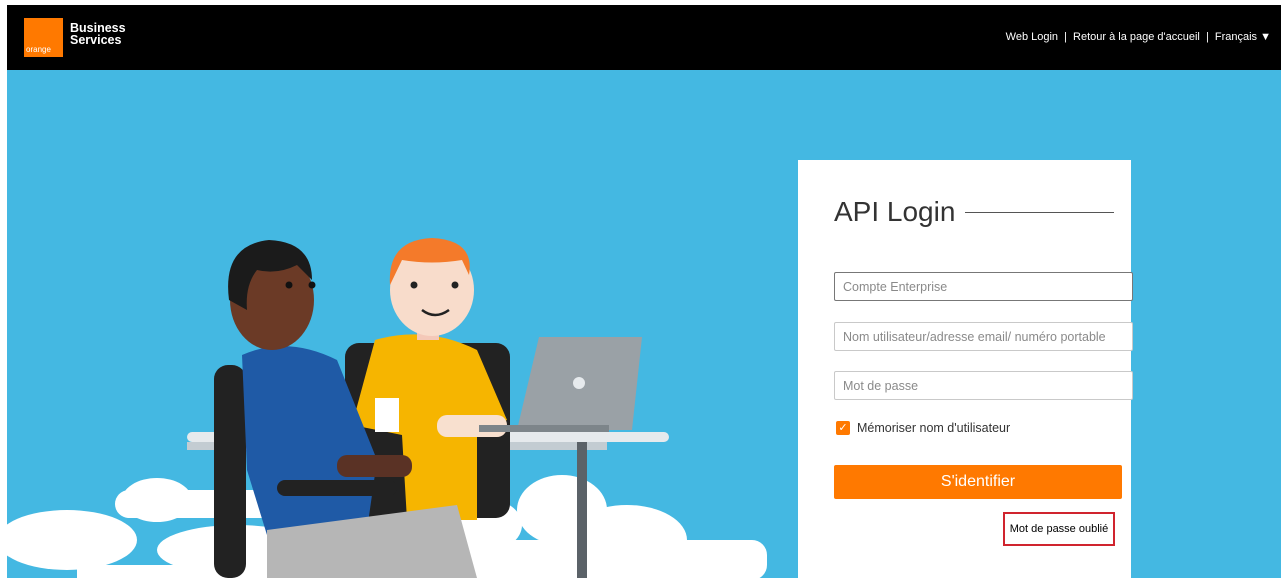 The height and width of the screenshot is (578, 1281). Describe the element at coordinates (983, 286) in the screenshot. I see `company-account-input` at that location.